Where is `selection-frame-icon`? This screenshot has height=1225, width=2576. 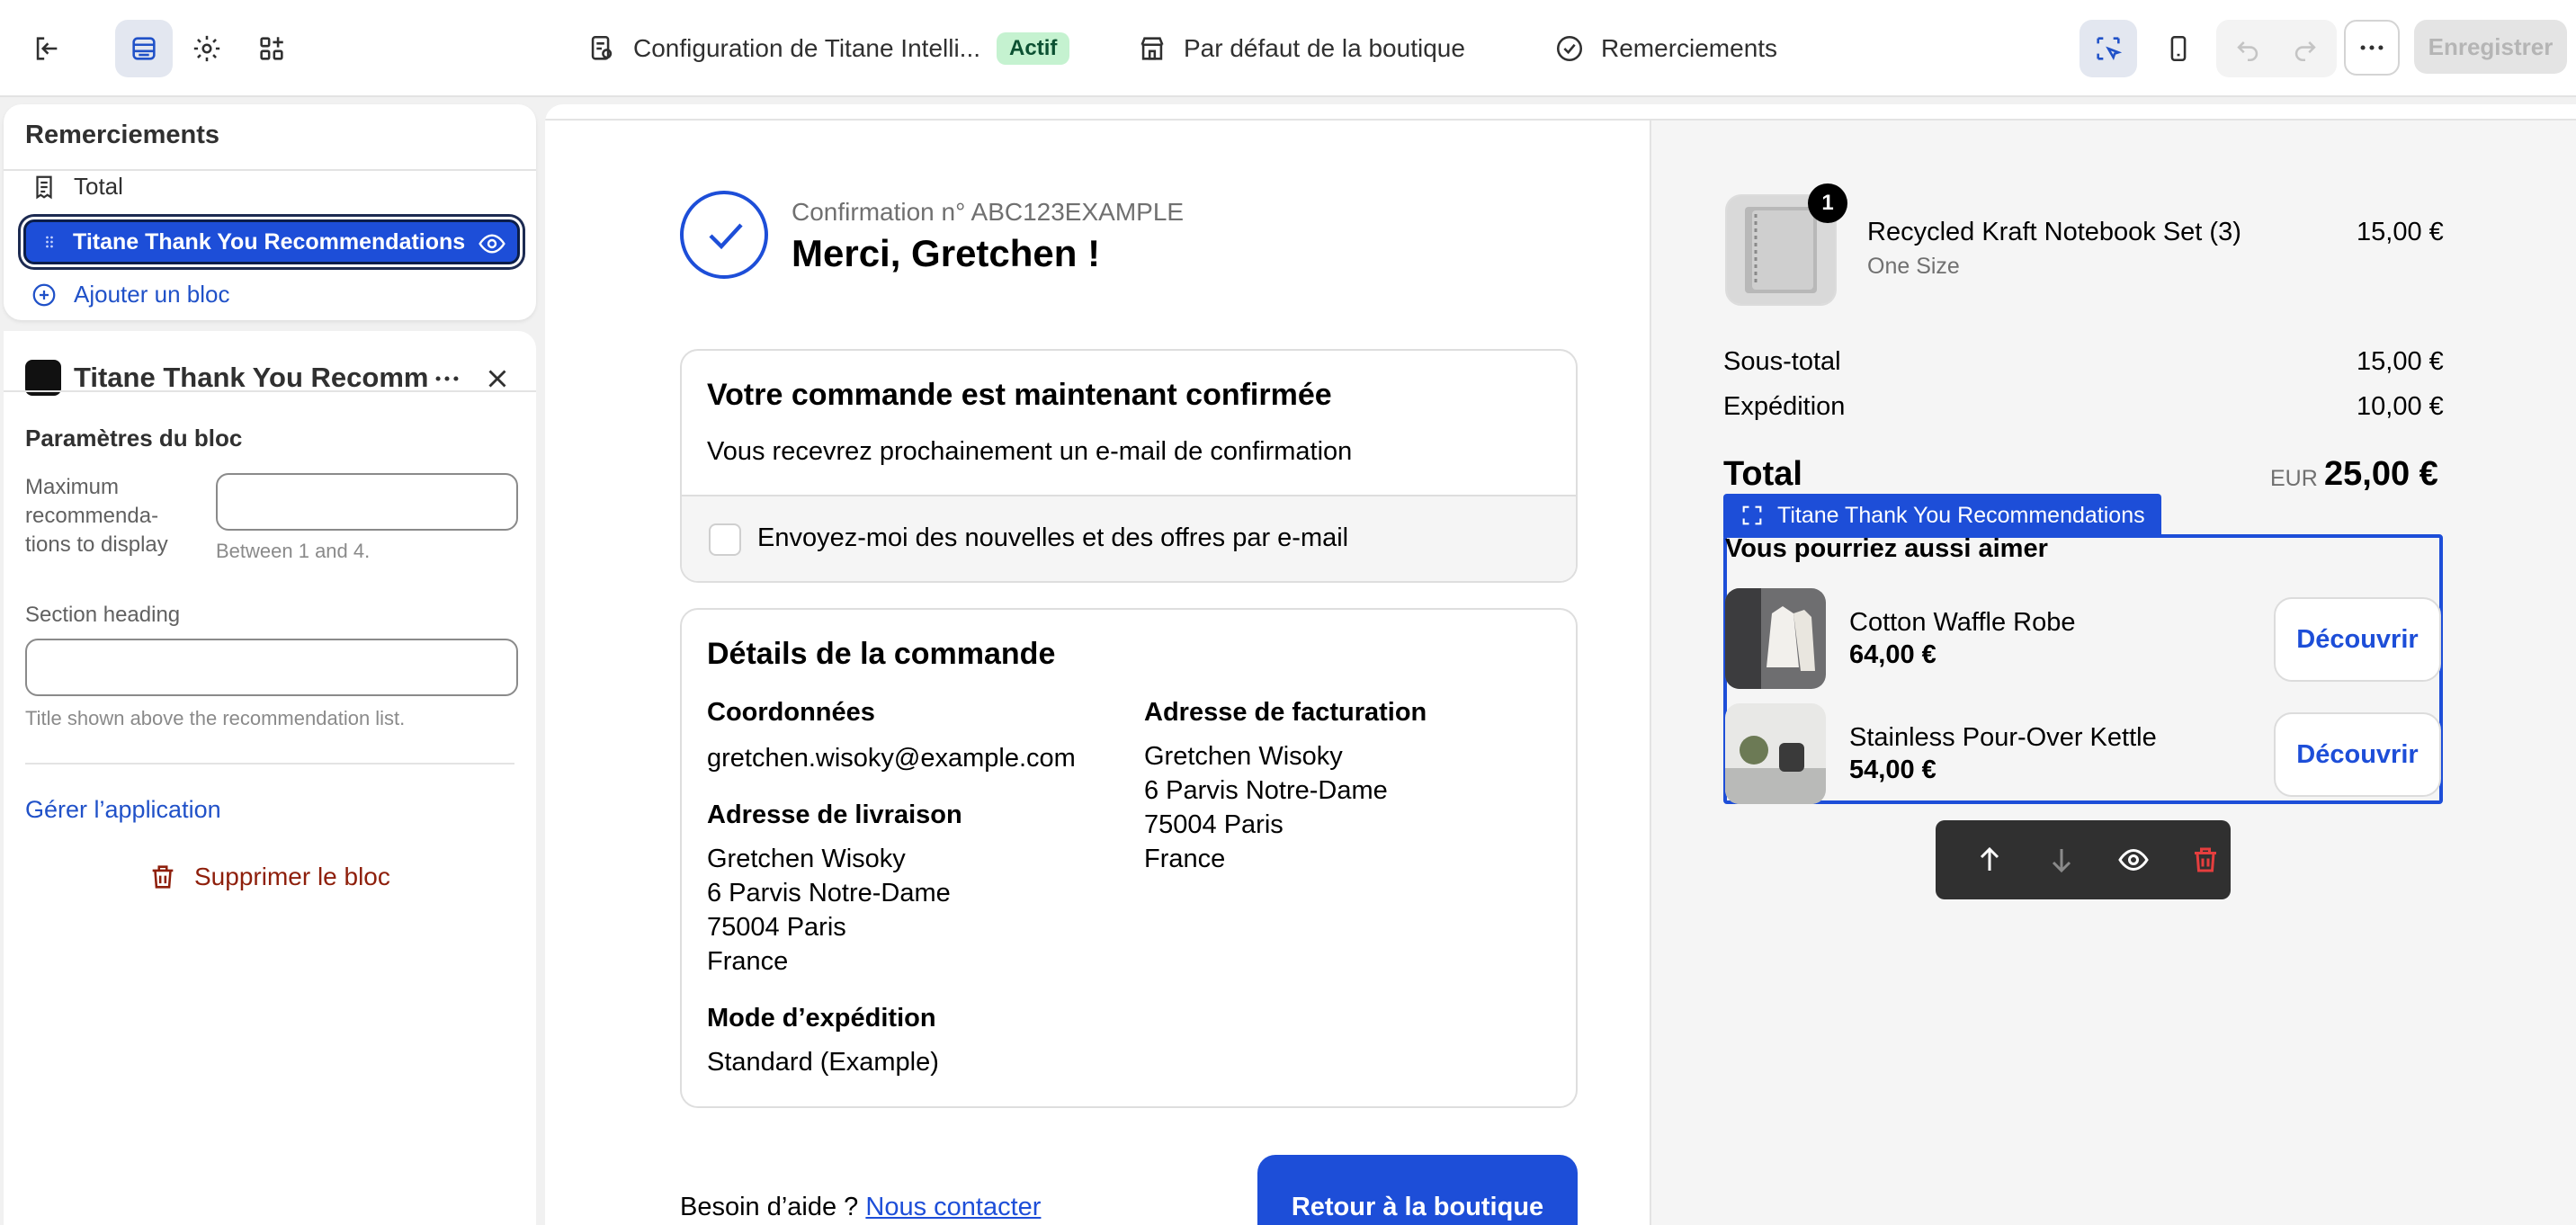
selection-frame-icon is located at coordinates (1752, 515).